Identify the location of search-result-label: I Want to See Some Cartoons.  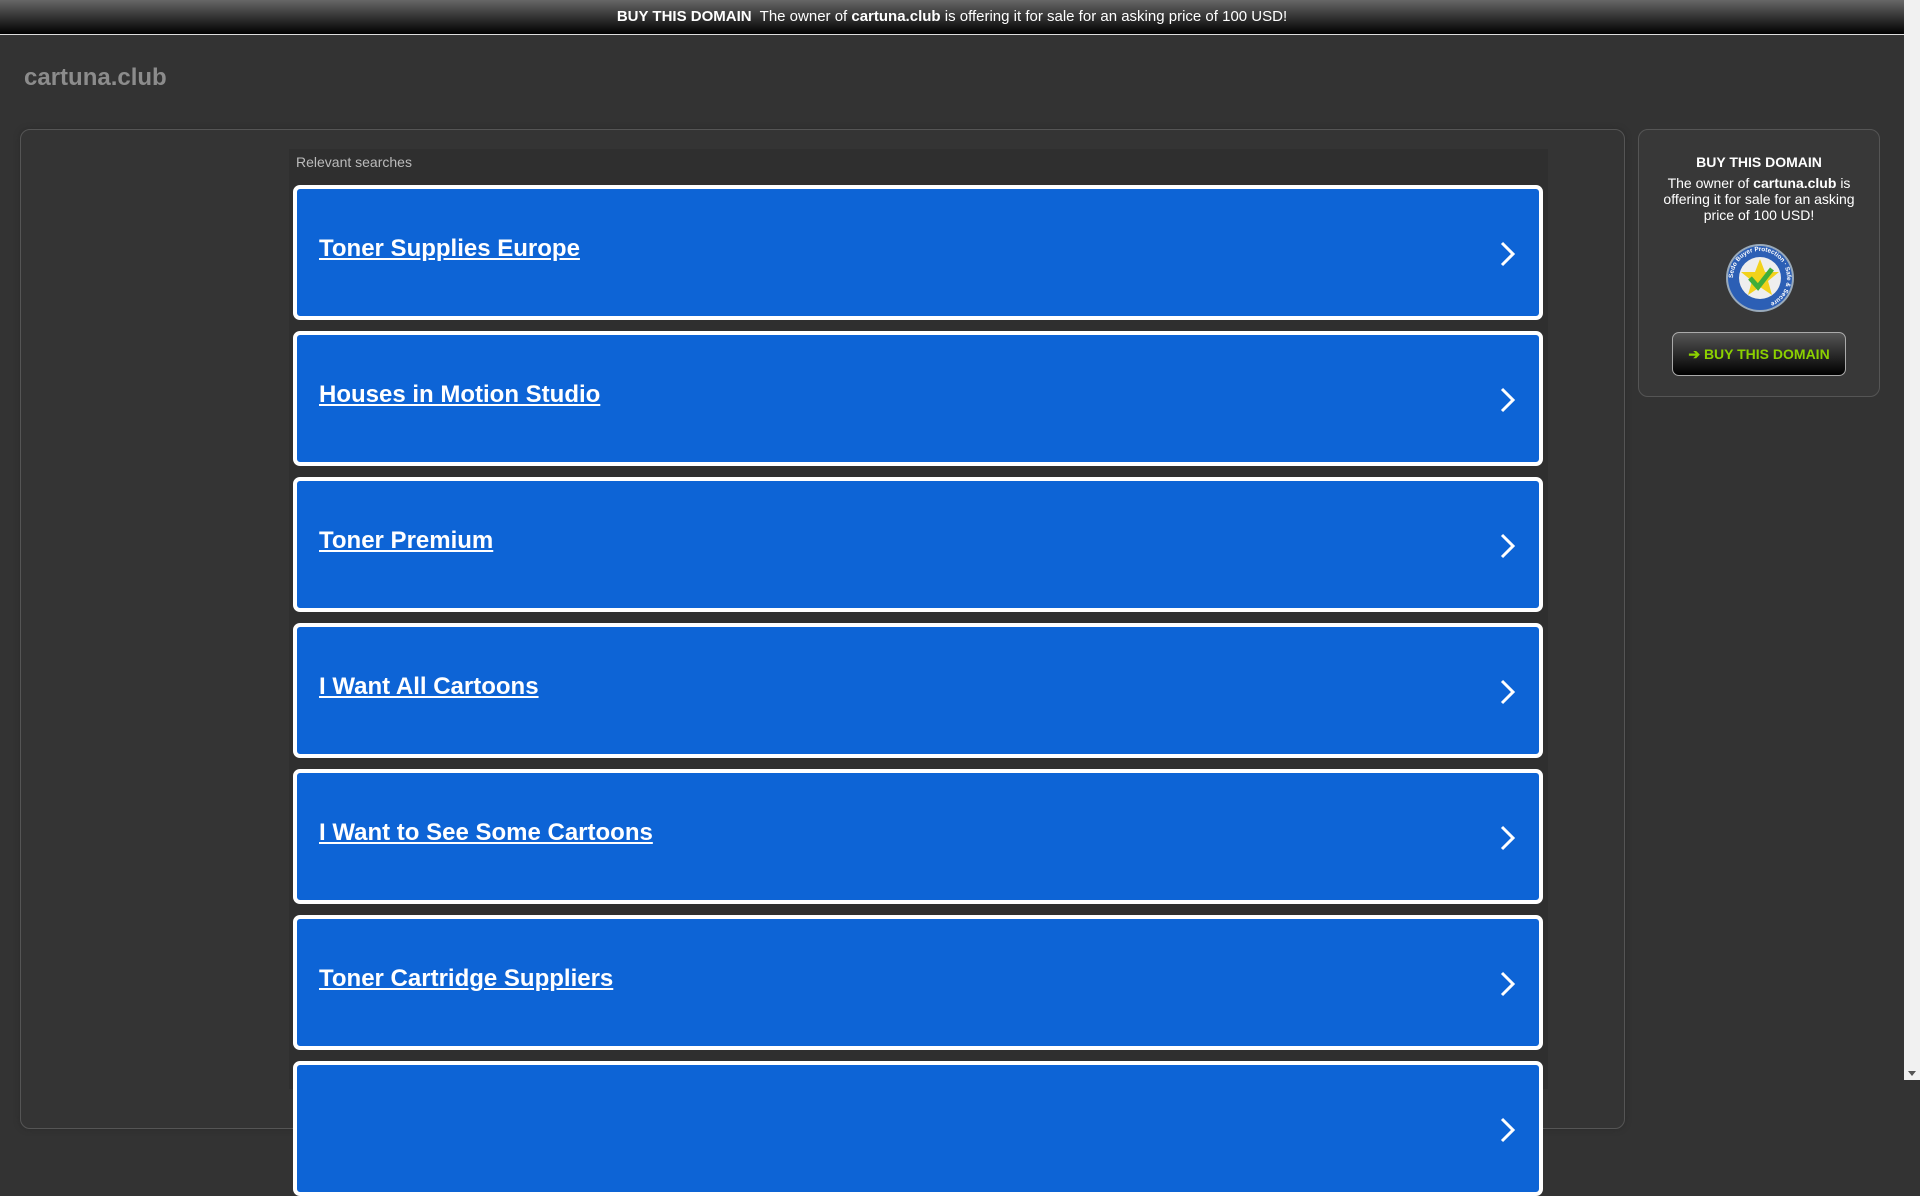
(486, 832).